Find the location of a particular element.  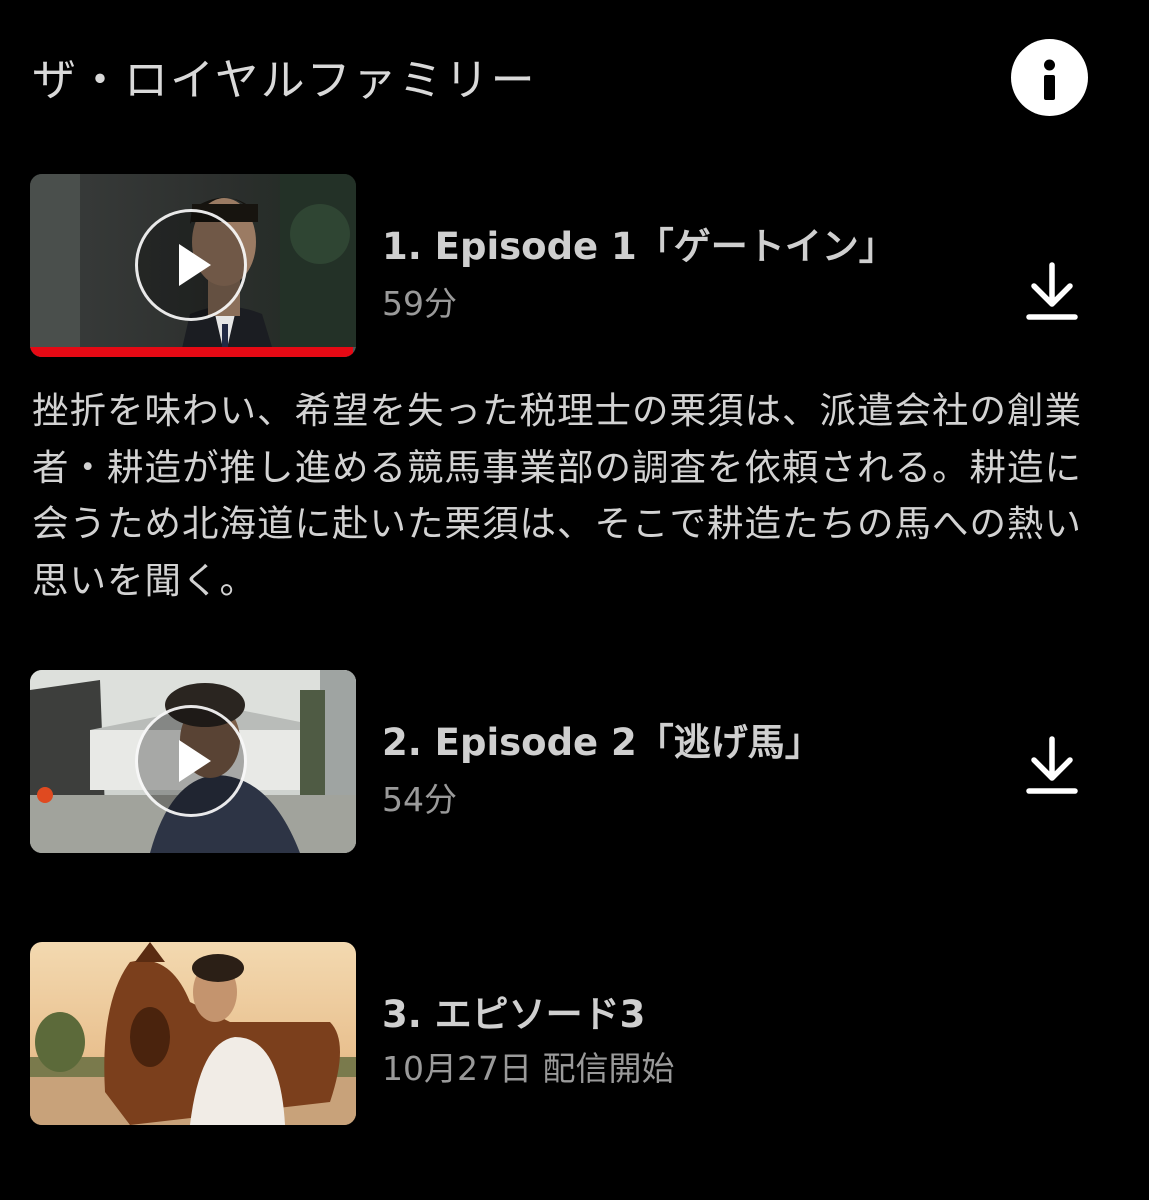

header: ザ・ロイヤルファミリー is located at coordinates (574, 75).